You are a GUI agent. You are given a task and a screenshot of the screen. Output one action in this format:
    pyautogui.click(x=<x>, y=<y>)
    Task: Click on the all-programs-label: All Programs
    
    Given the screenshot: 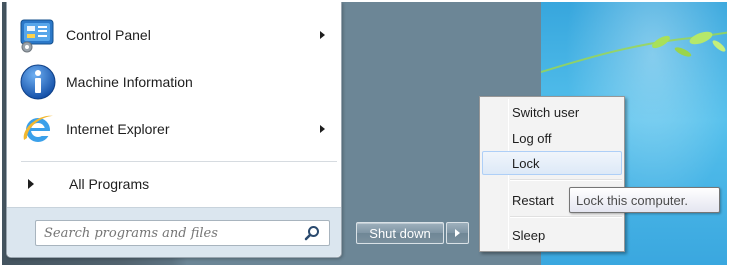 What is the action you would take?
    pyautogui.click(x=109, y=184)
    